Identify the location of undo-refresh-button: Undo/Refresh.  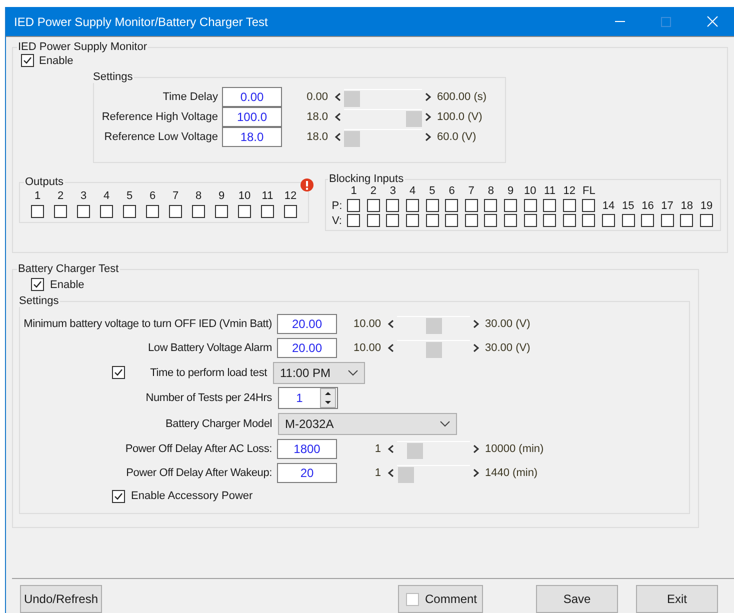
(61, 599).